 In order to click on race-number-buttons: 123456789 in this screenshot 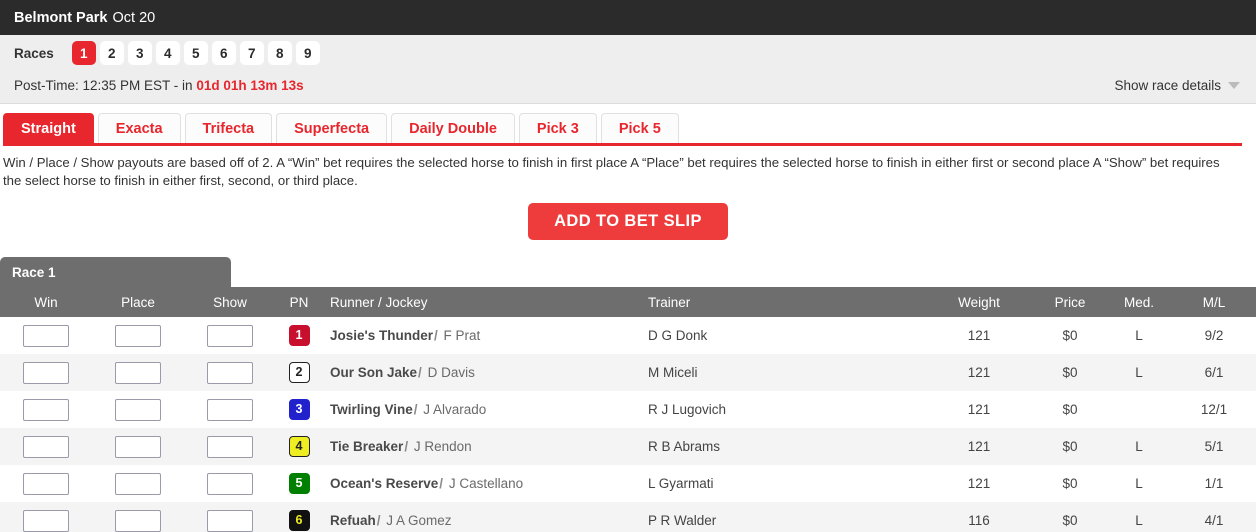, I will do `click(195, 53)`.